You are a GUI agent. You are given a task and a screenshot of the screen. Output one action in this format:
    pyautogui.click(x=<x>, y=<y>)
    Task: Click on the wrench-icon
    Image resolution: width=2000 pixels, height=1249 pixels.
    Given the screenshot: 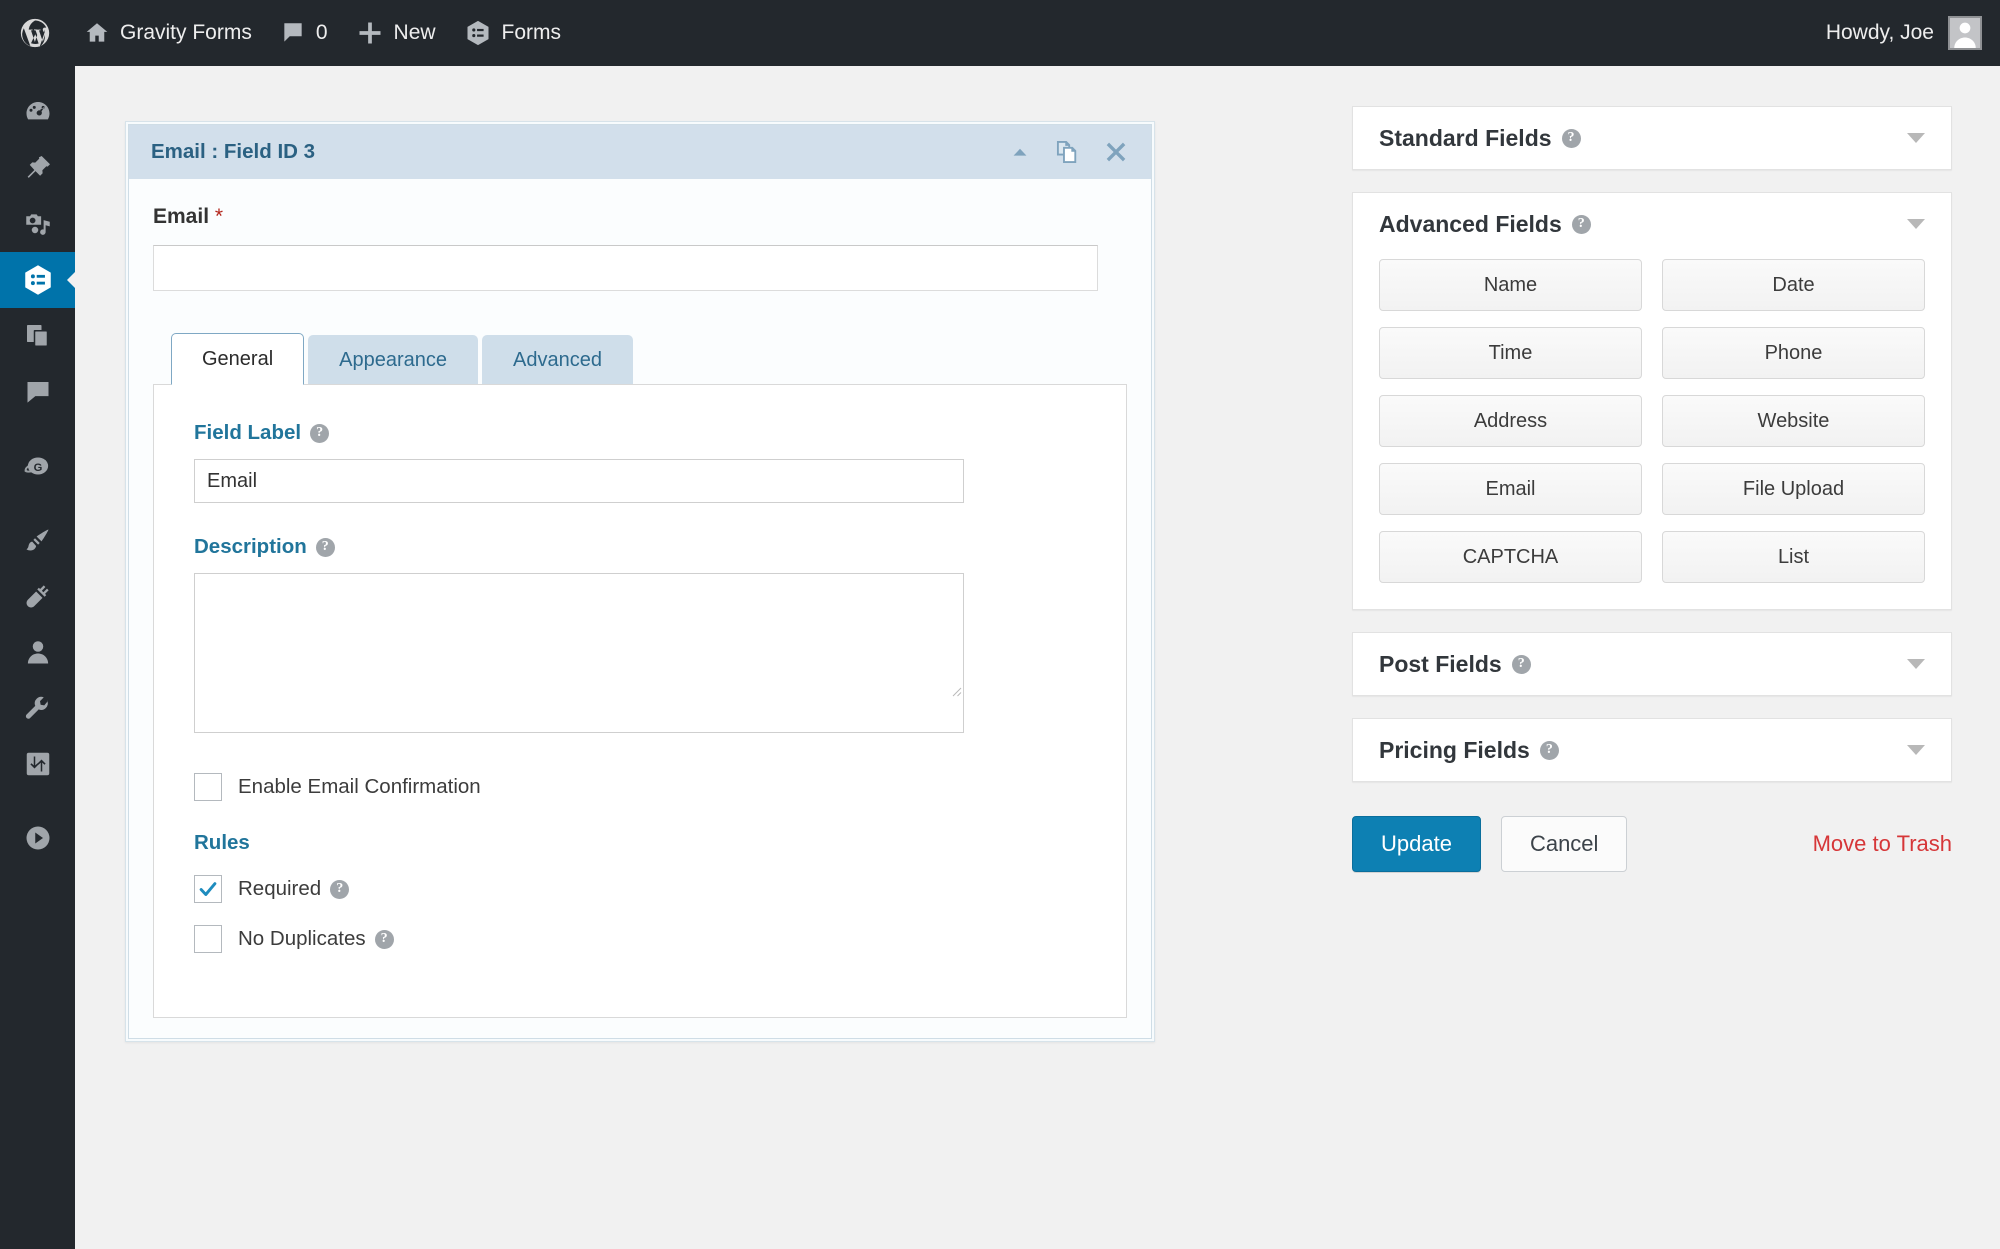 What is the action you would take?
    pyautogui.click(x=38, y=708)
    